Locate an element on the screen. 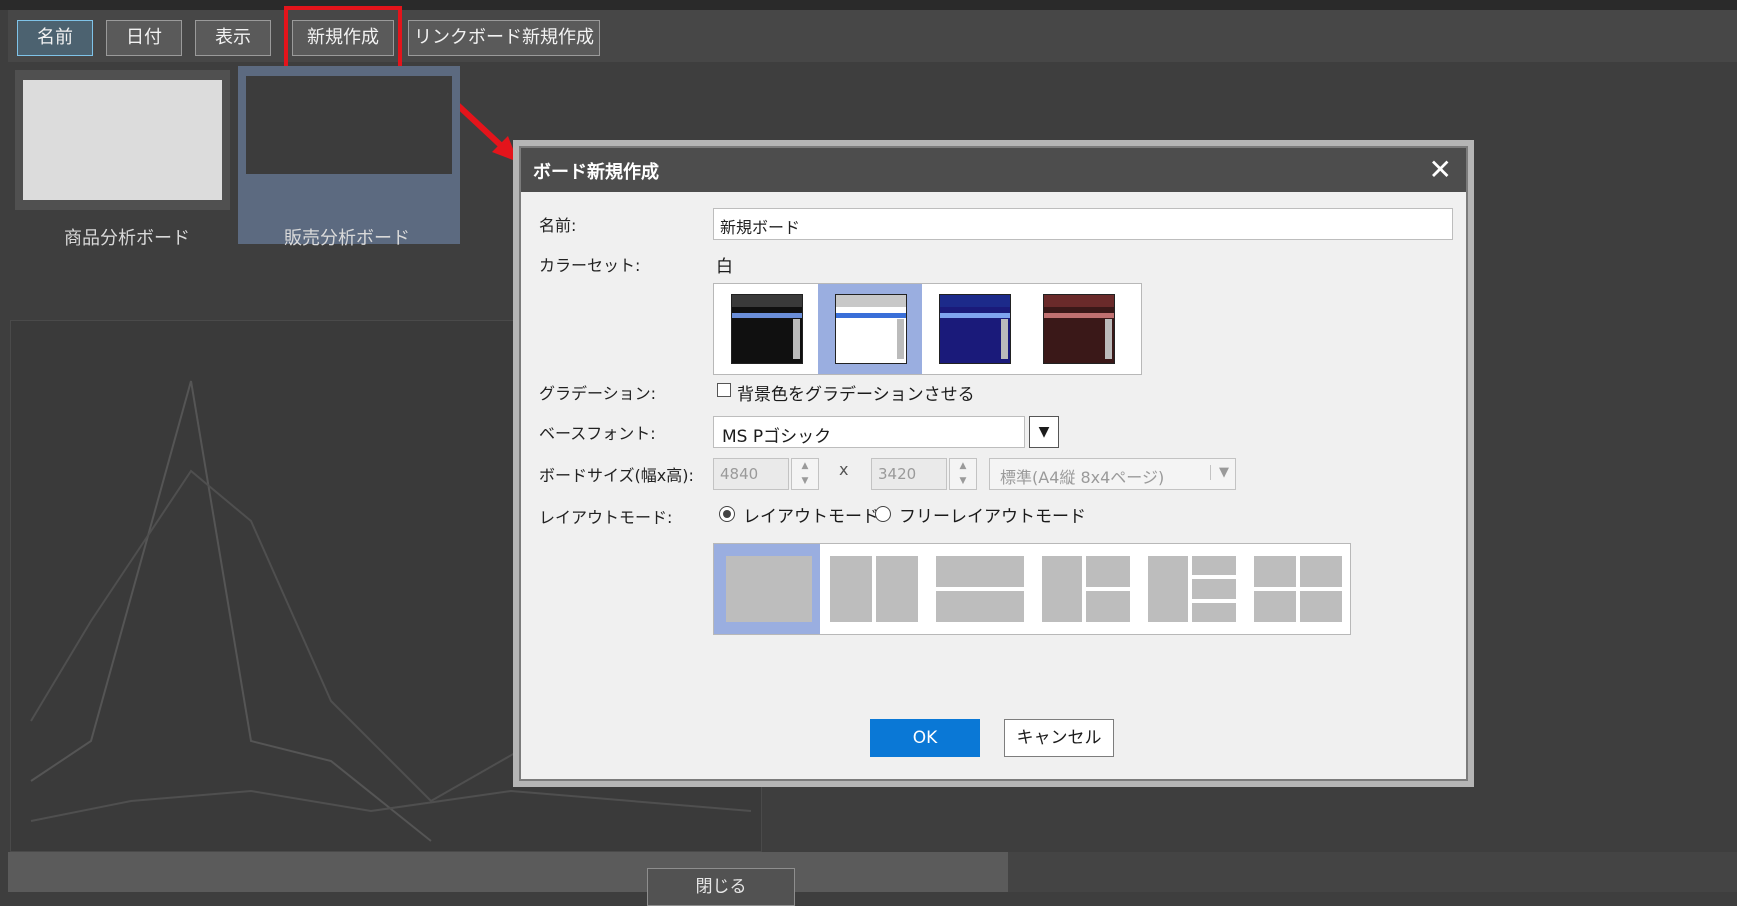  timeline-bar is located at coordinates (508, 872).